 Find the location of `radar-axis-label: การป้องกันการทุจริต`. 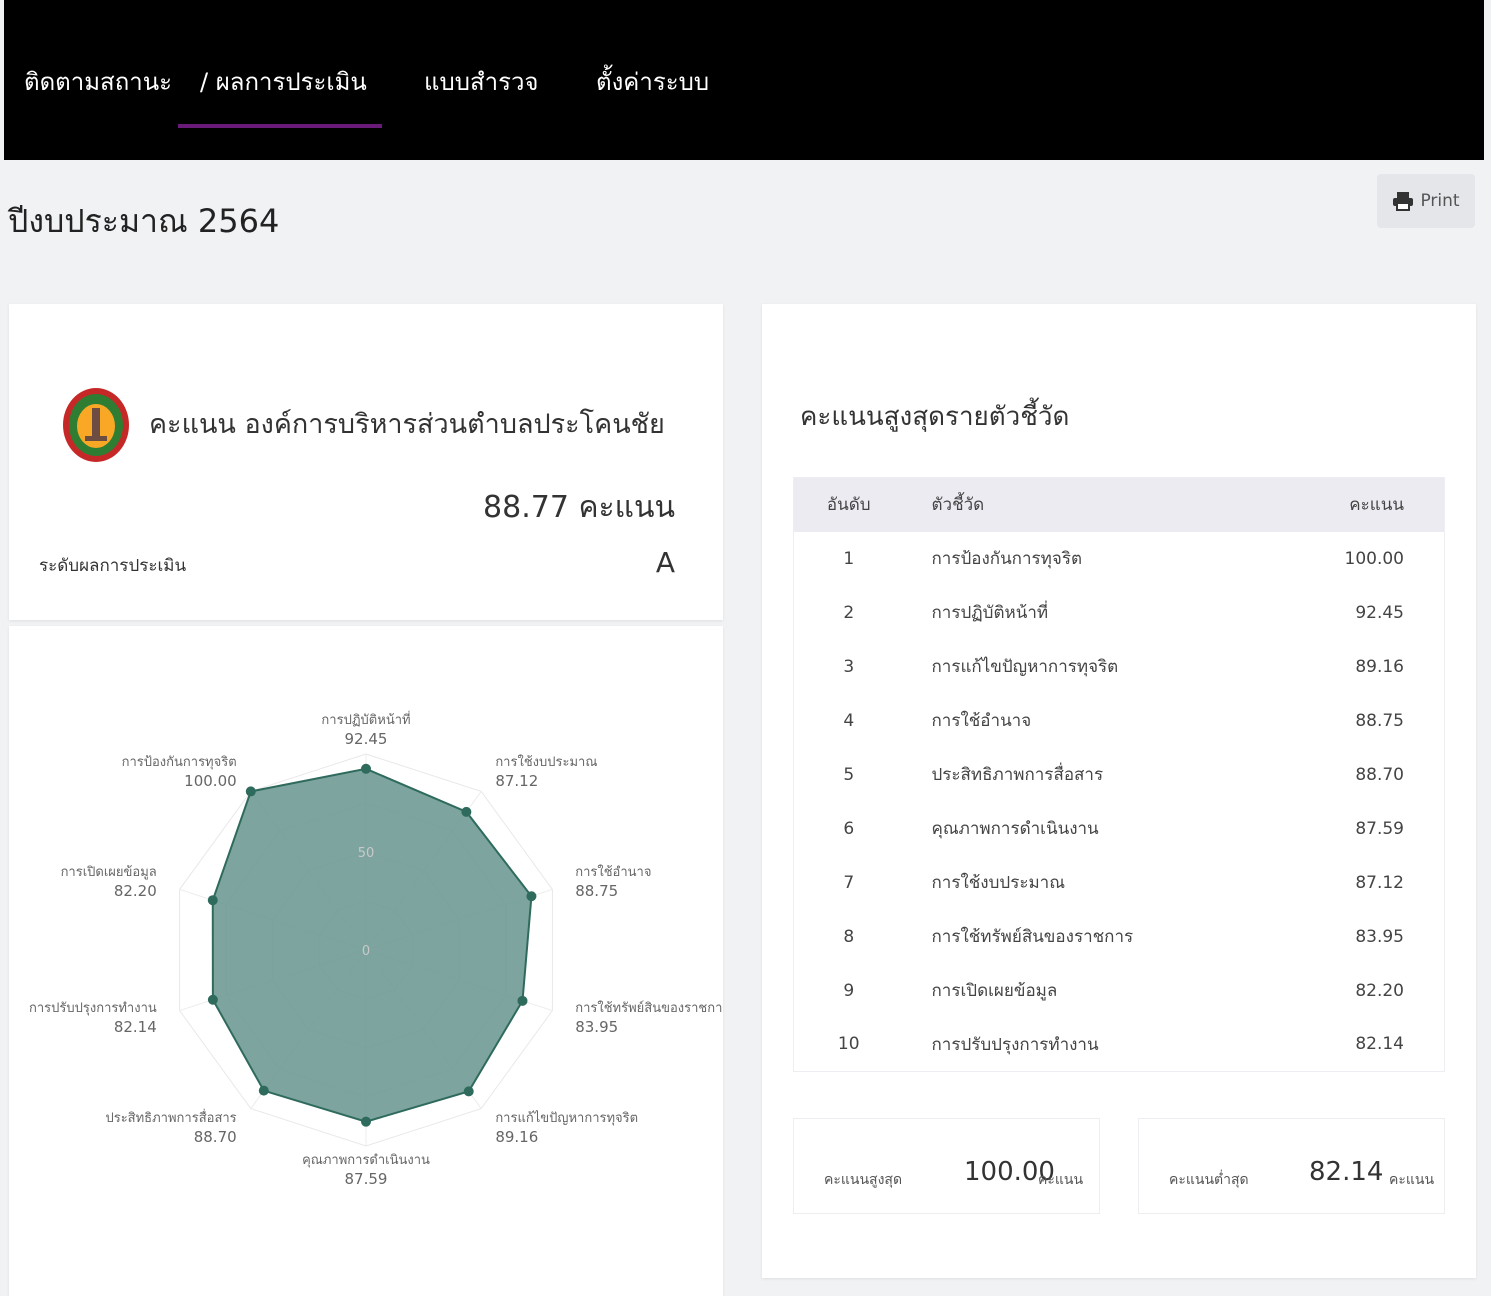

radar-axis-label: การป้องกันการทุจริต is located at coordinates (179, 762).